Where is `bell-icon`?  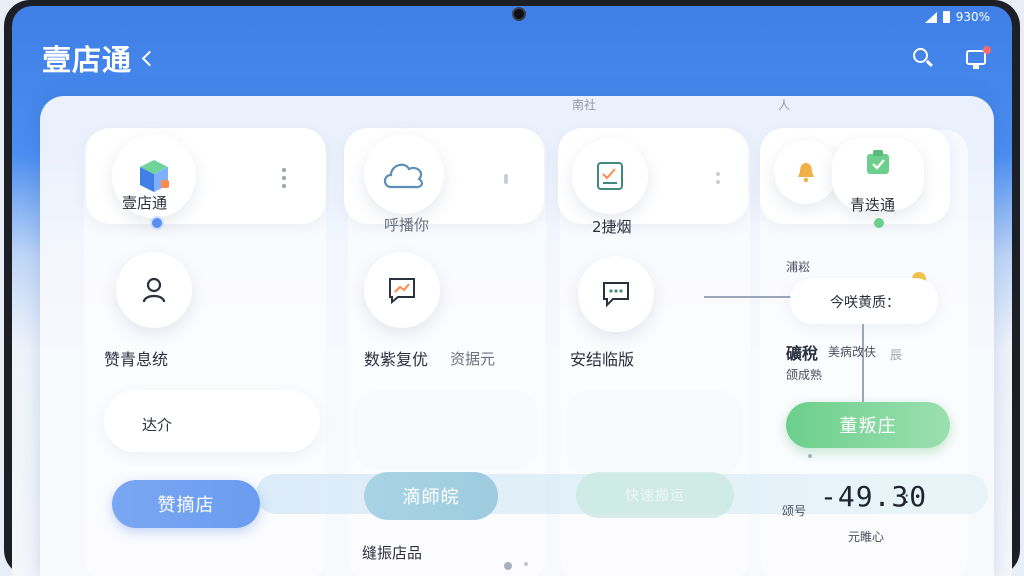
bell-icon is located at coordinates (806, 172).